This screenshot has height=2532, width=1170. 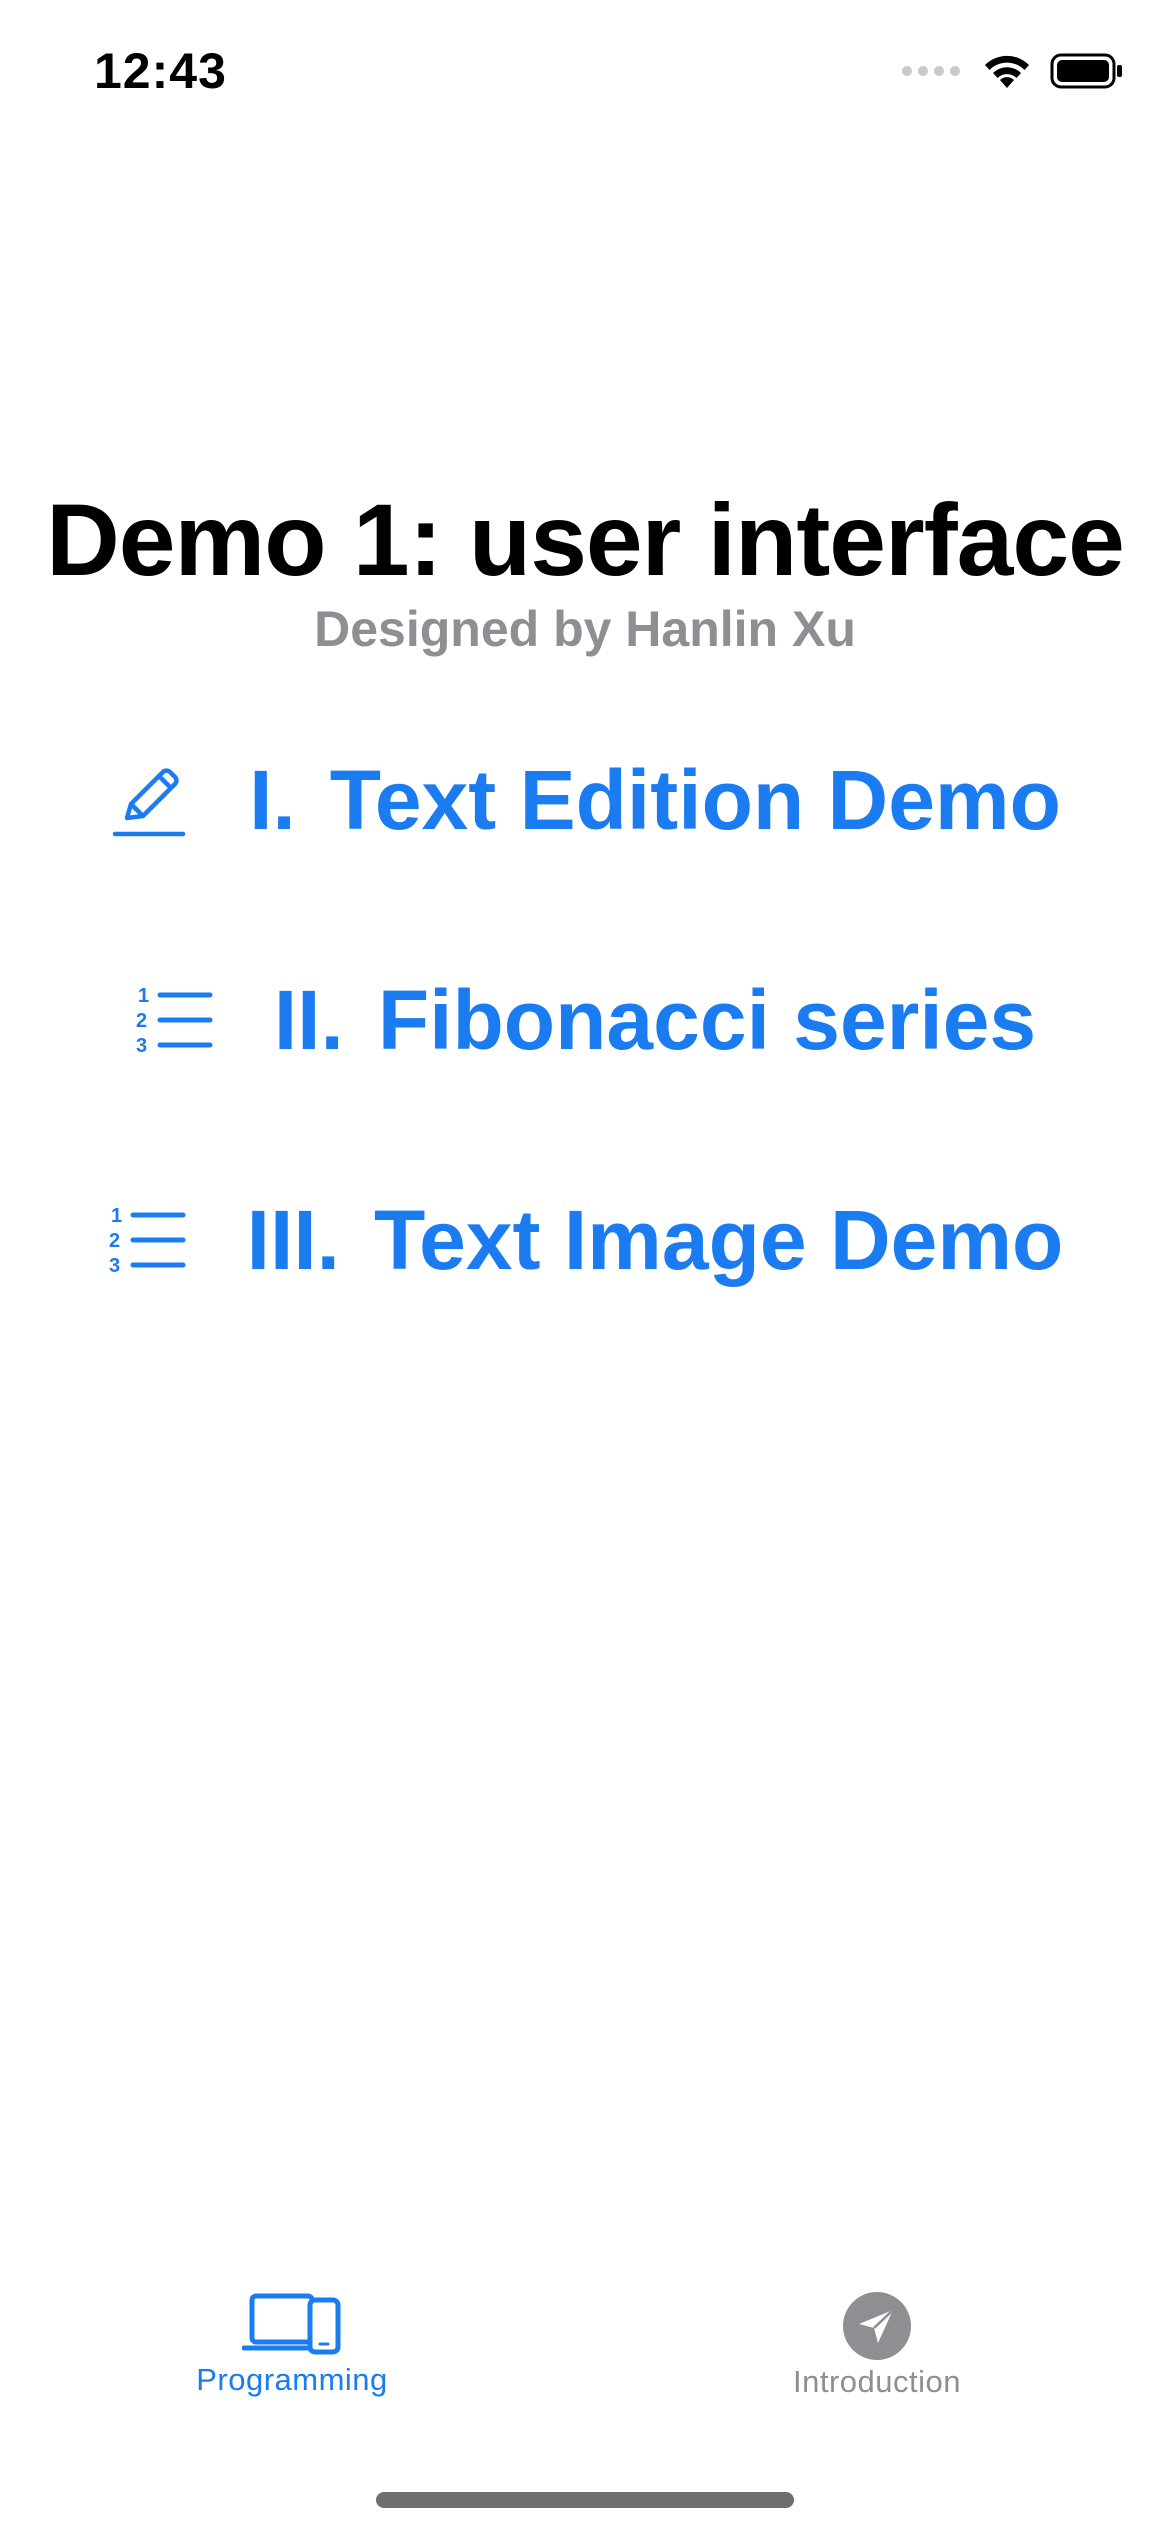 I want to click on battery-icon, so click(x=1086, y=71).